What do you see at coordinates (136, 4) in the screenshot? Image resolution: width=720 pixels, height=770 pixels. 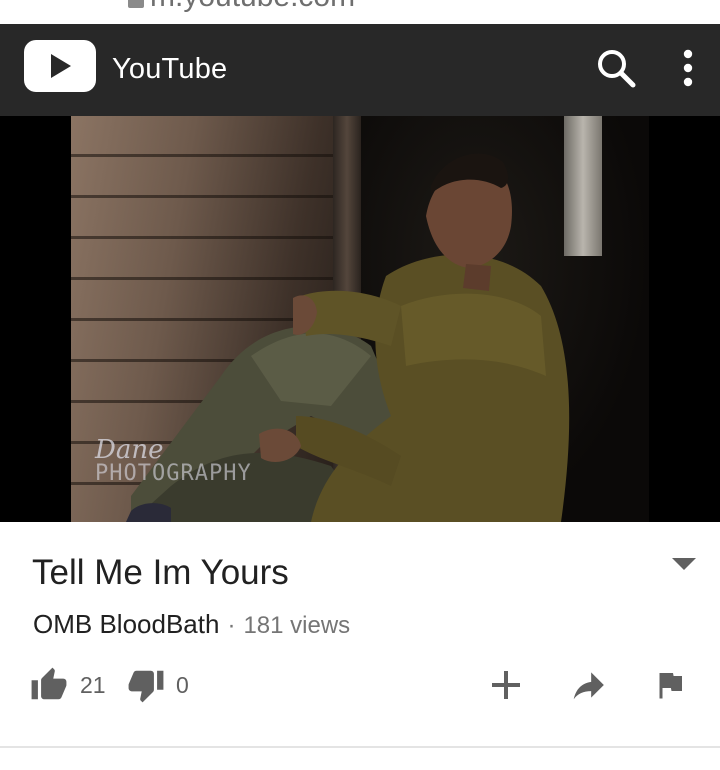 I see `lock-icon` at bounding box center [136, 4].